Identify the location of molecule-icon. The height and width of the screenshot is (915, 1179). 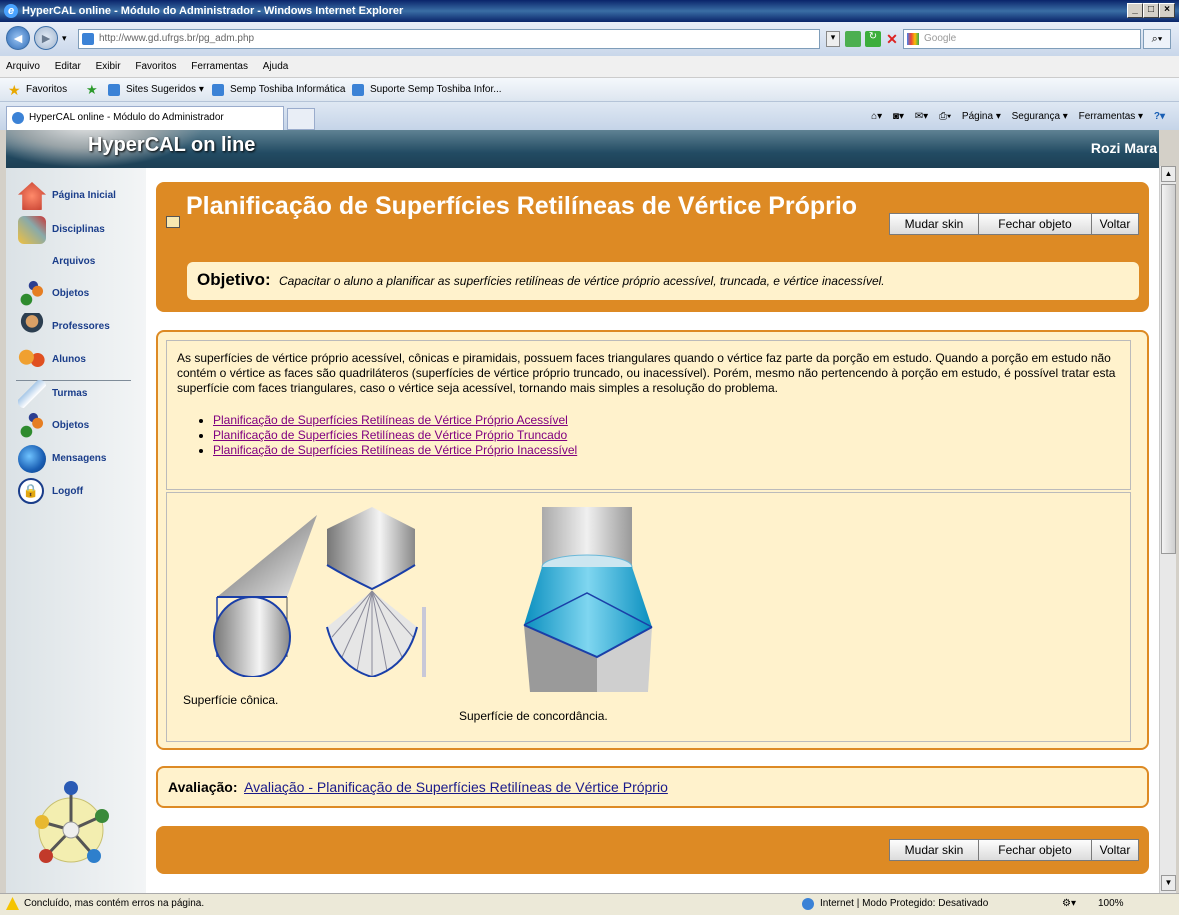
(32, 426).